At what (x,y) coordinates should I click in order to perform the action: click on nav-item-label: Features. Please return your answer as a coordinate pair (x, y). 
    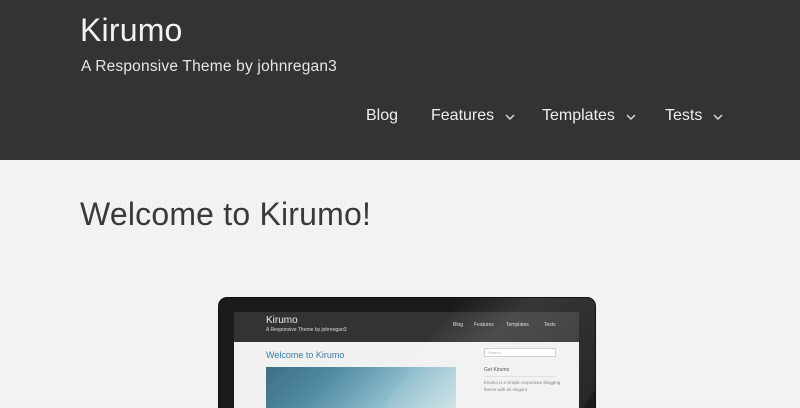
    Looking at the image, I should click on (463, 115).